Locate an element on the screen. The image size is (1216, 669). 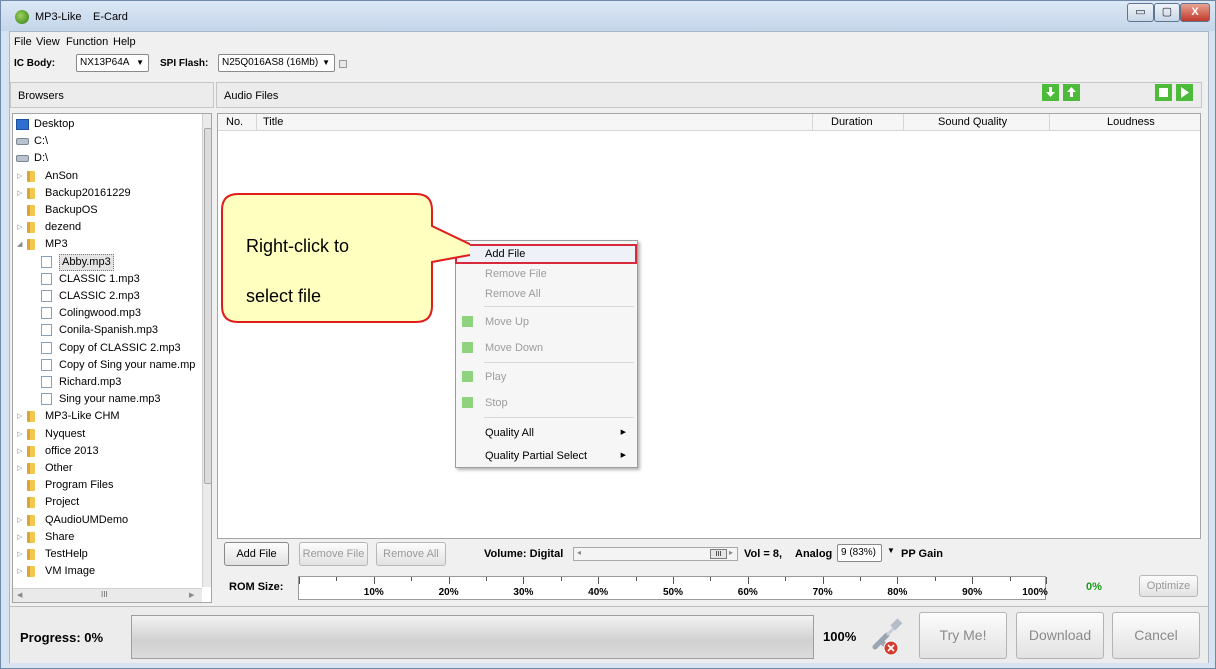
tree-item: Program Files is located at coordinates (106, 485).